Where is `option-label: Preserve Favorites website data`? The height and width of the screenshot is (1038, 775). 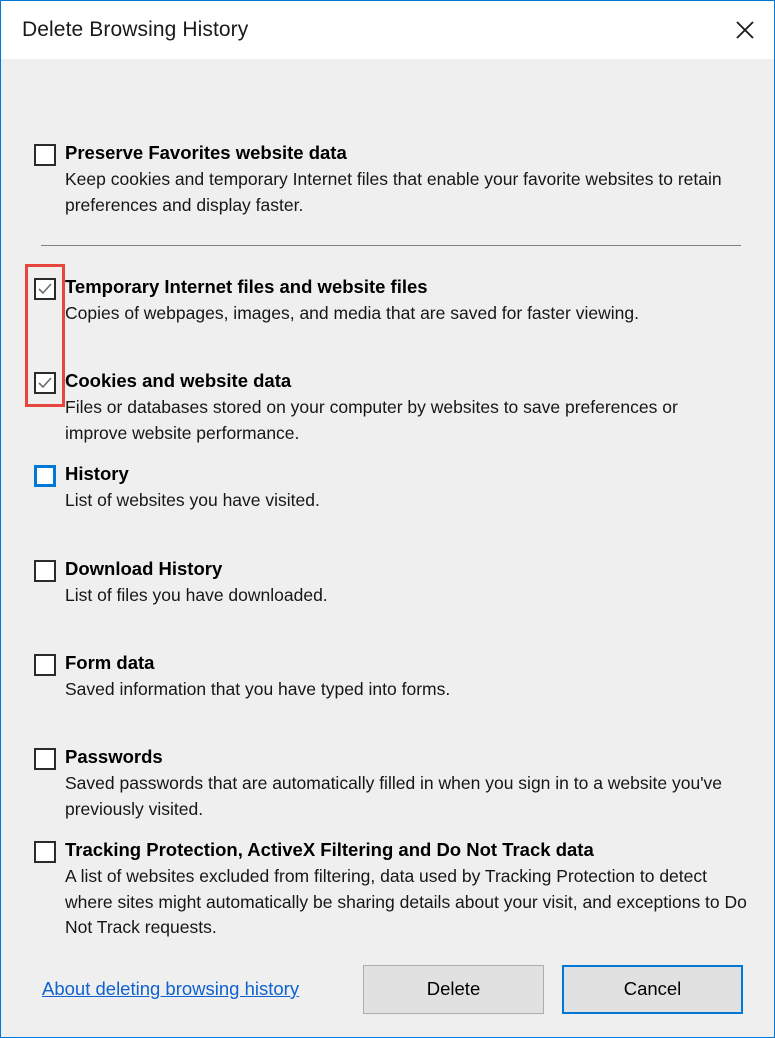 option-label: Preserve Favorites website data is located at coordinates (206, 152).